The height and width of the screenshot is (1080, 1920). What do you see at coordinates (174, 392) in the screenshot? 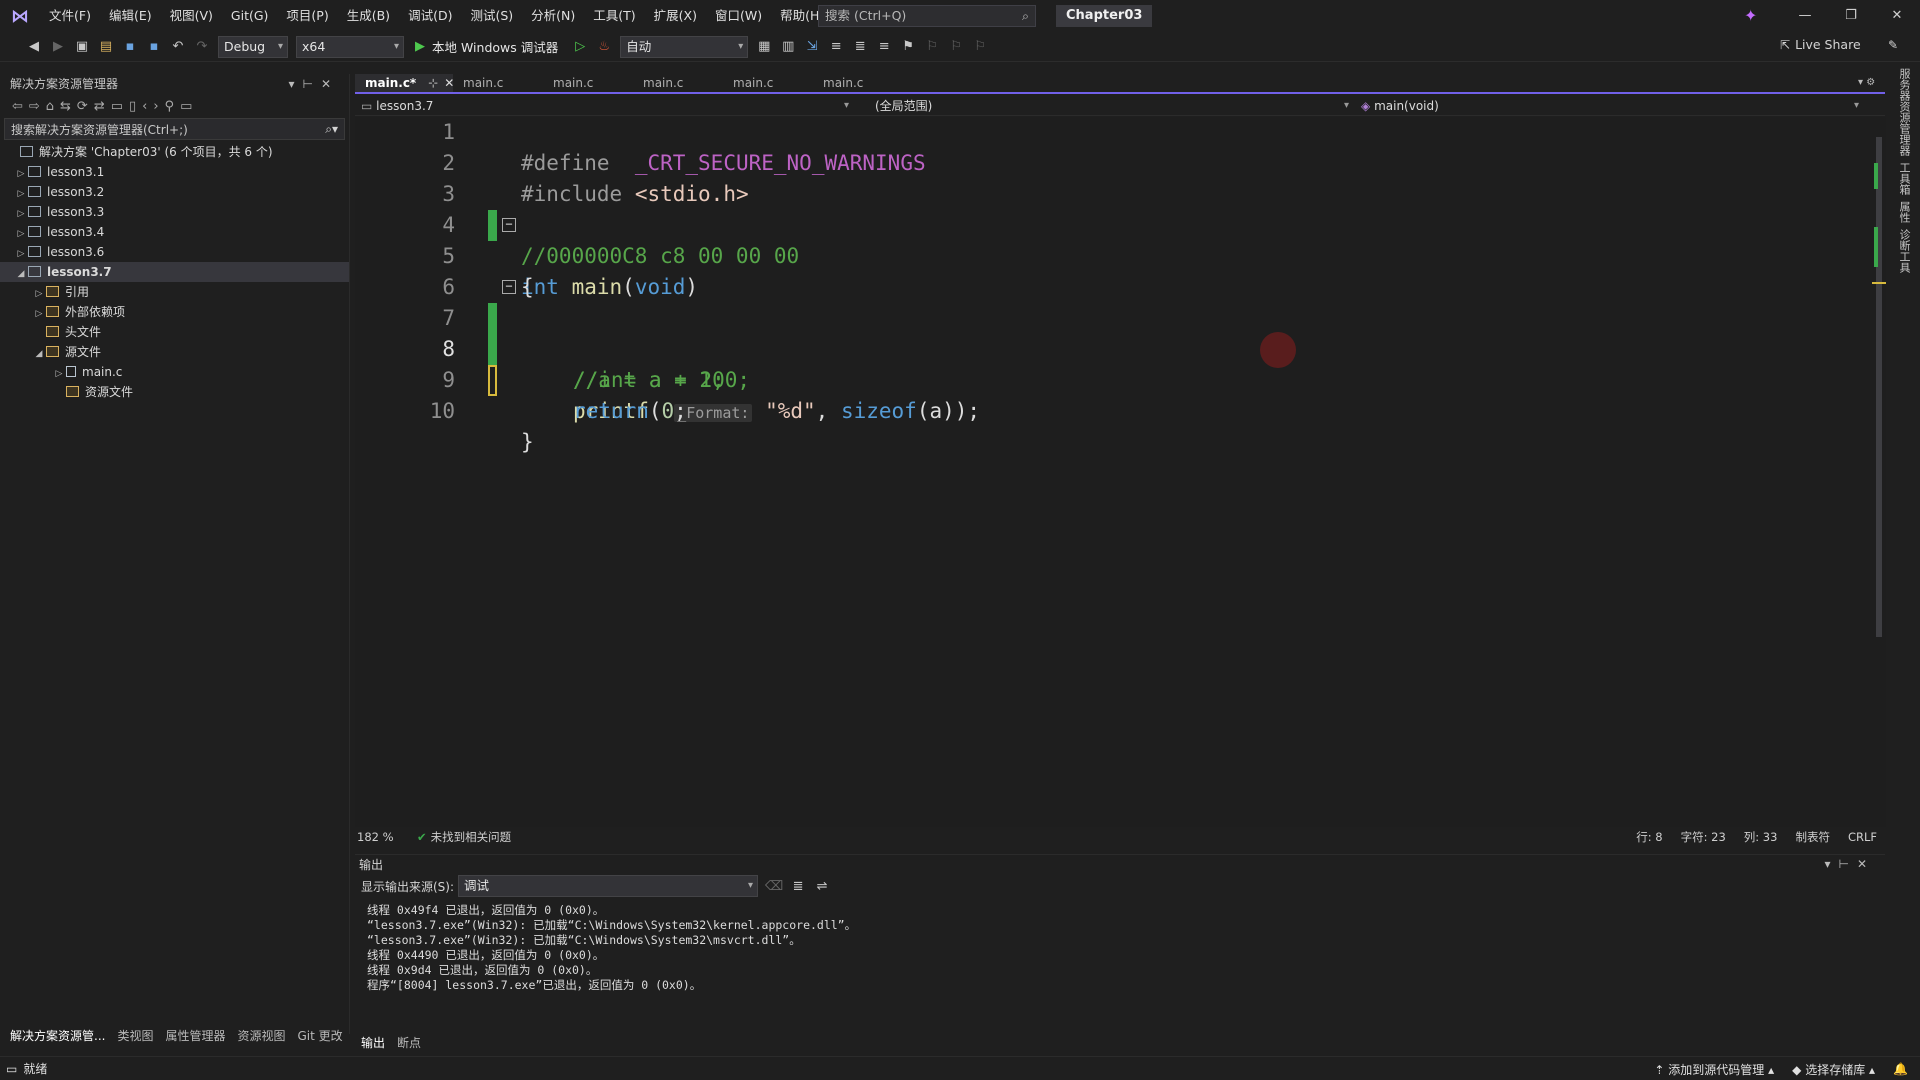
I see `folder-node-resources: 资源文件` at bounding box center [174, 392].